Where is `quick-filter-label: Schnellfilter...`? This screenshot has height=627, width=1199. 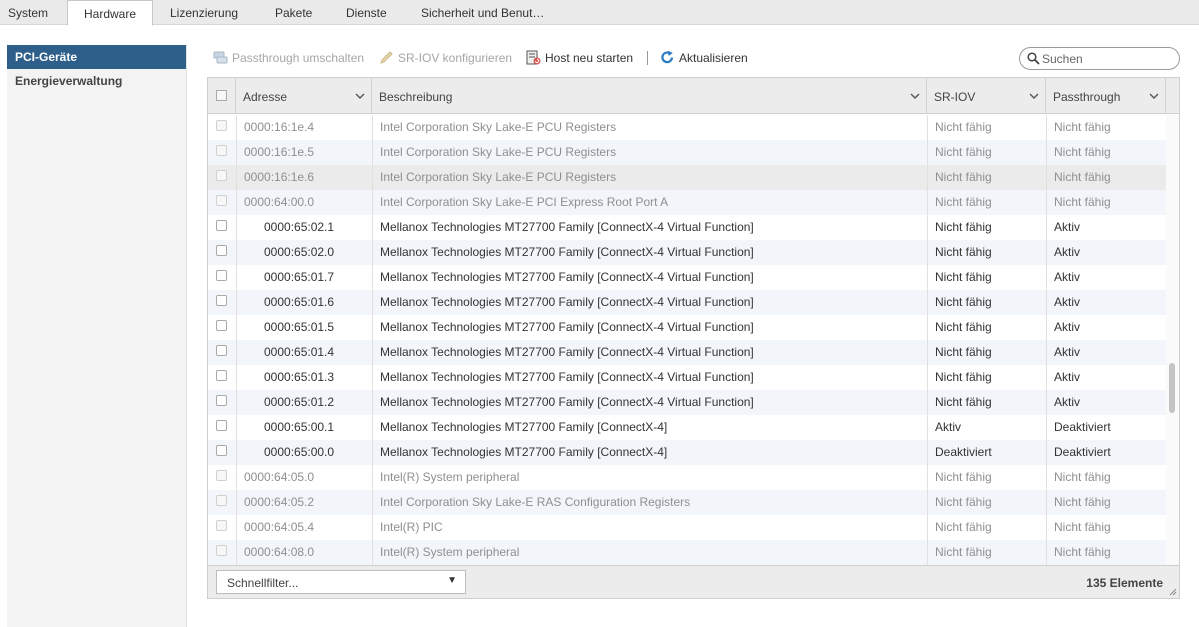
quick-filter-label: Schnellfilter... is located at coordinates (263, 583).